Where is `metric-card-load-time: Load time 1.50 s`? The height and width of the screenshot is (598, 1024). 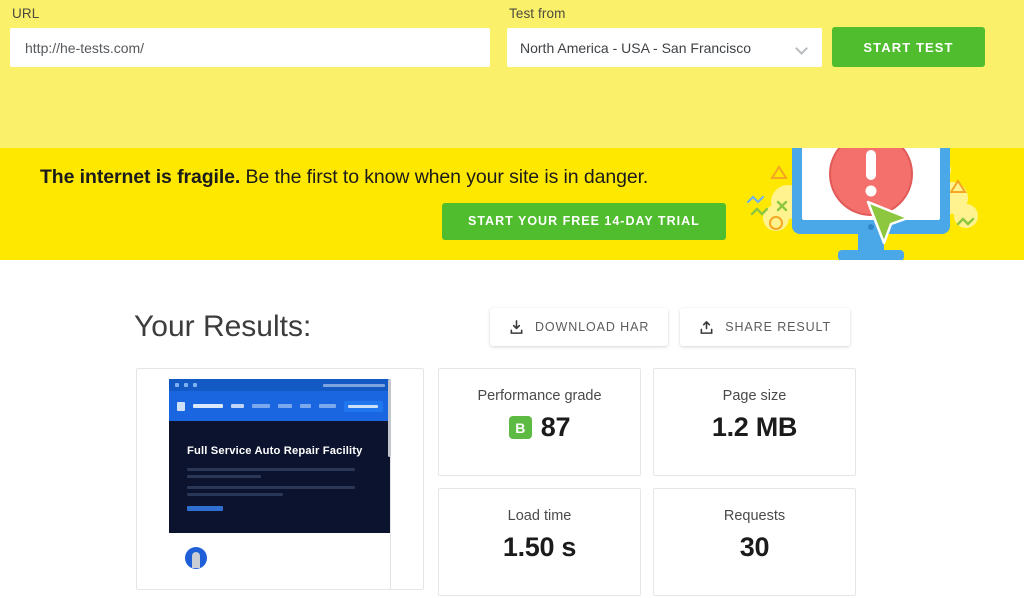 metric-card-load-time: Load time 1.50 s is located at coordinates (539, 542).